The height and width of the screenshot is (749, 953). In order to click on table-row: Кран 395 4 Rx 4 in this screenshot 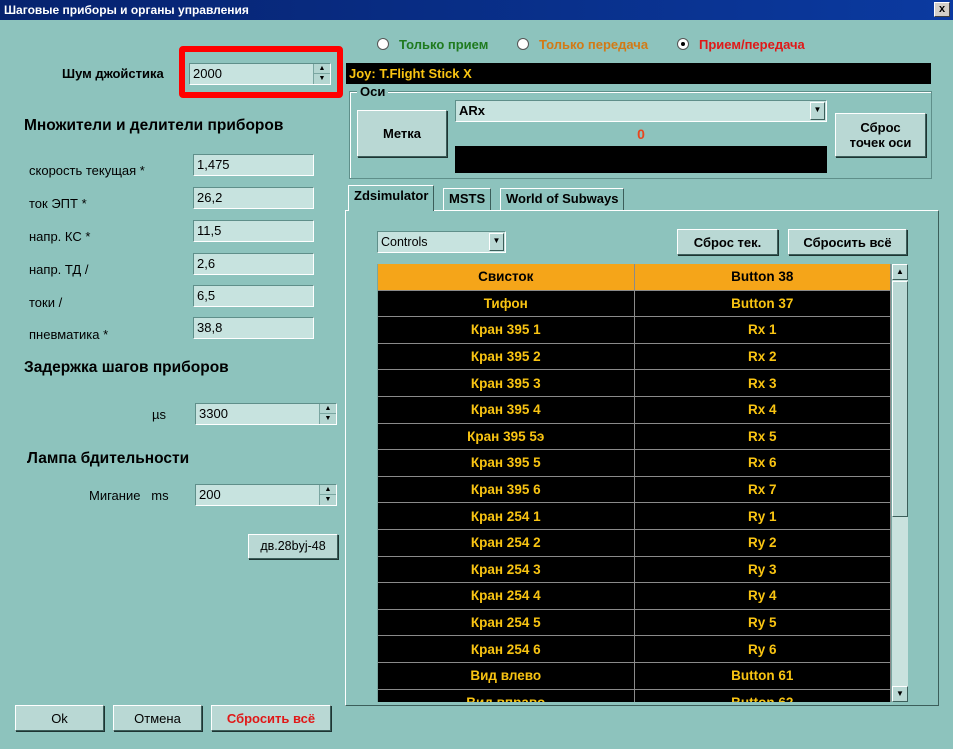, I will do `click(634, 410)`.